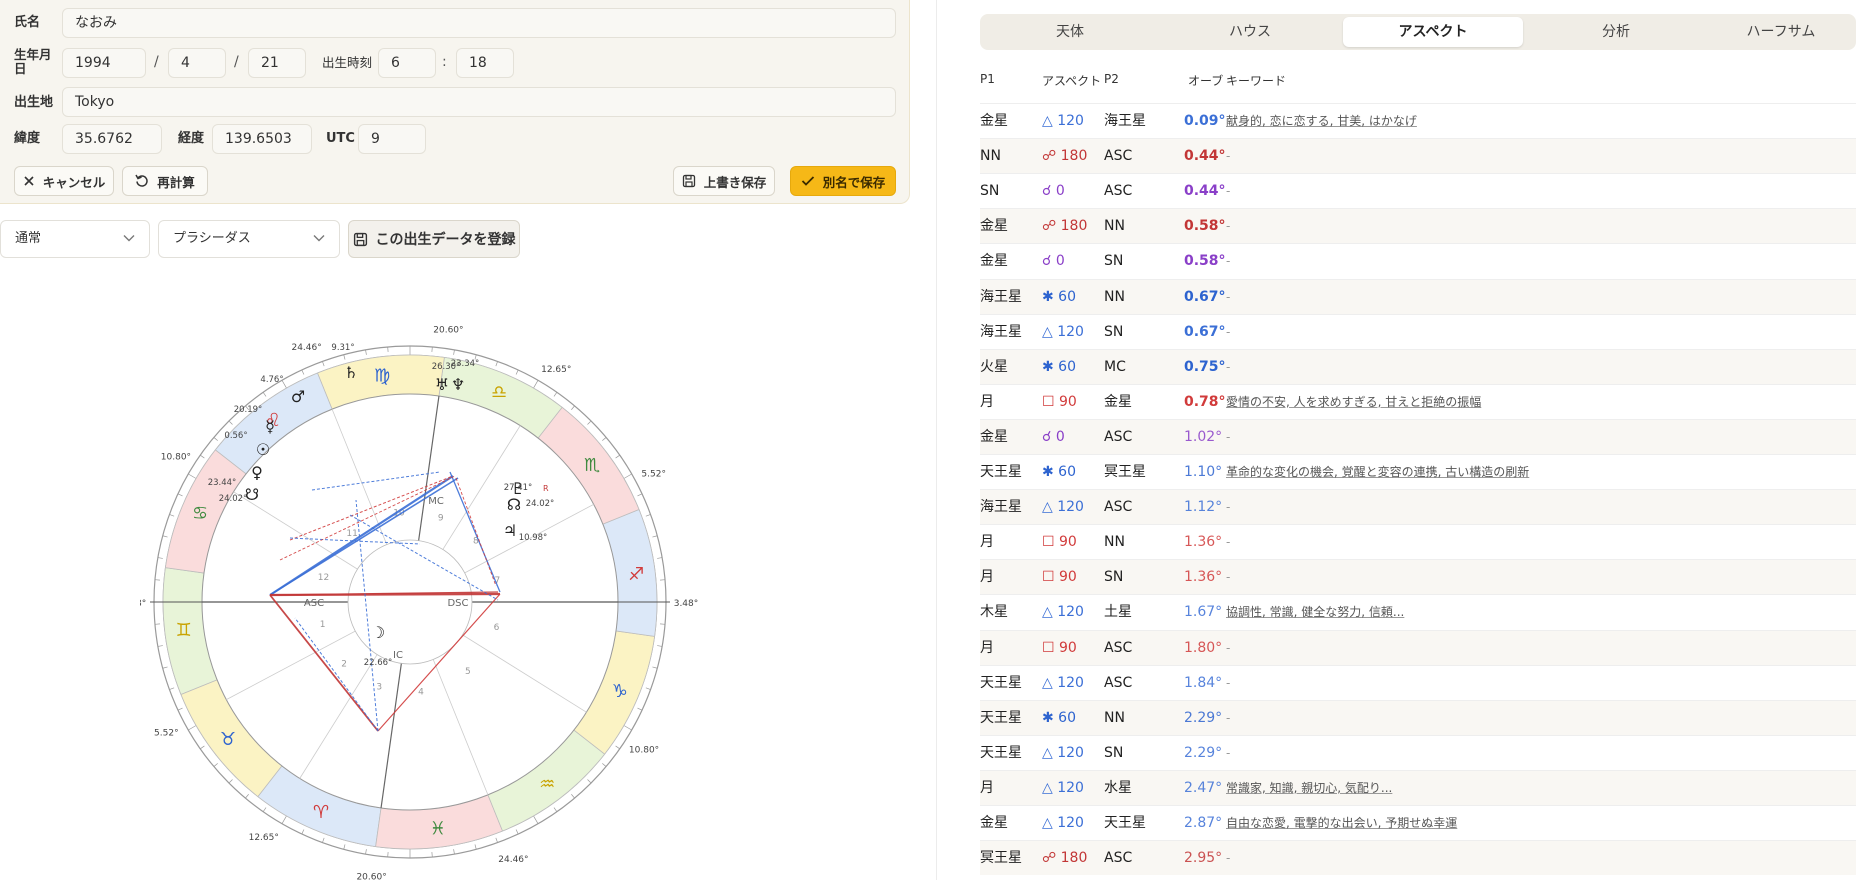 Image resolution: width=1856 pixels, height=880 pixels. Describe the element at coordinates (1118, 612) in the screenshot. I see `planet-2-cell: 土星` at that location.